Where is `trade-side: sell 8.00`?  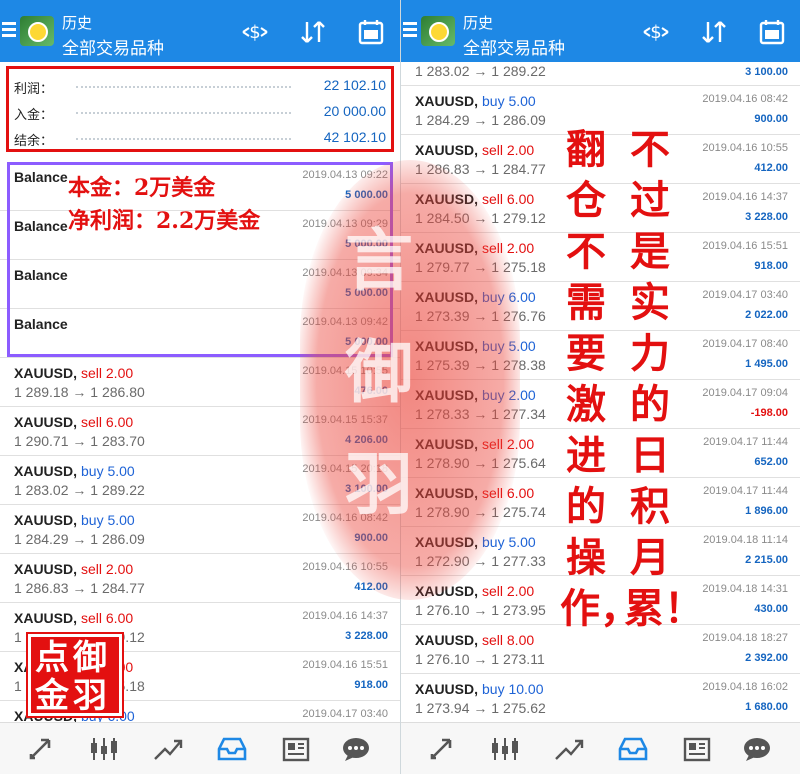 trade-side: sell 8.00 is located at coordinates (508, 640).